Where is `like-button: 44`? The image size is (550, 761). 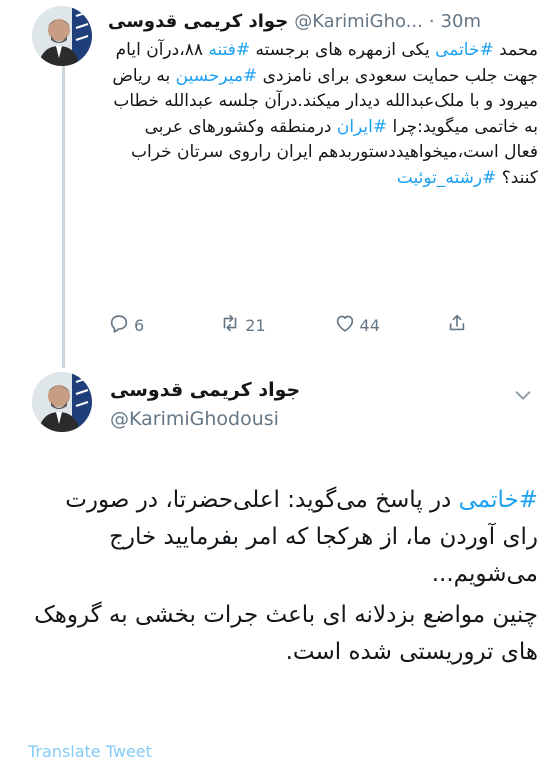
like-button: 44 is located at coordinates (357, 325).